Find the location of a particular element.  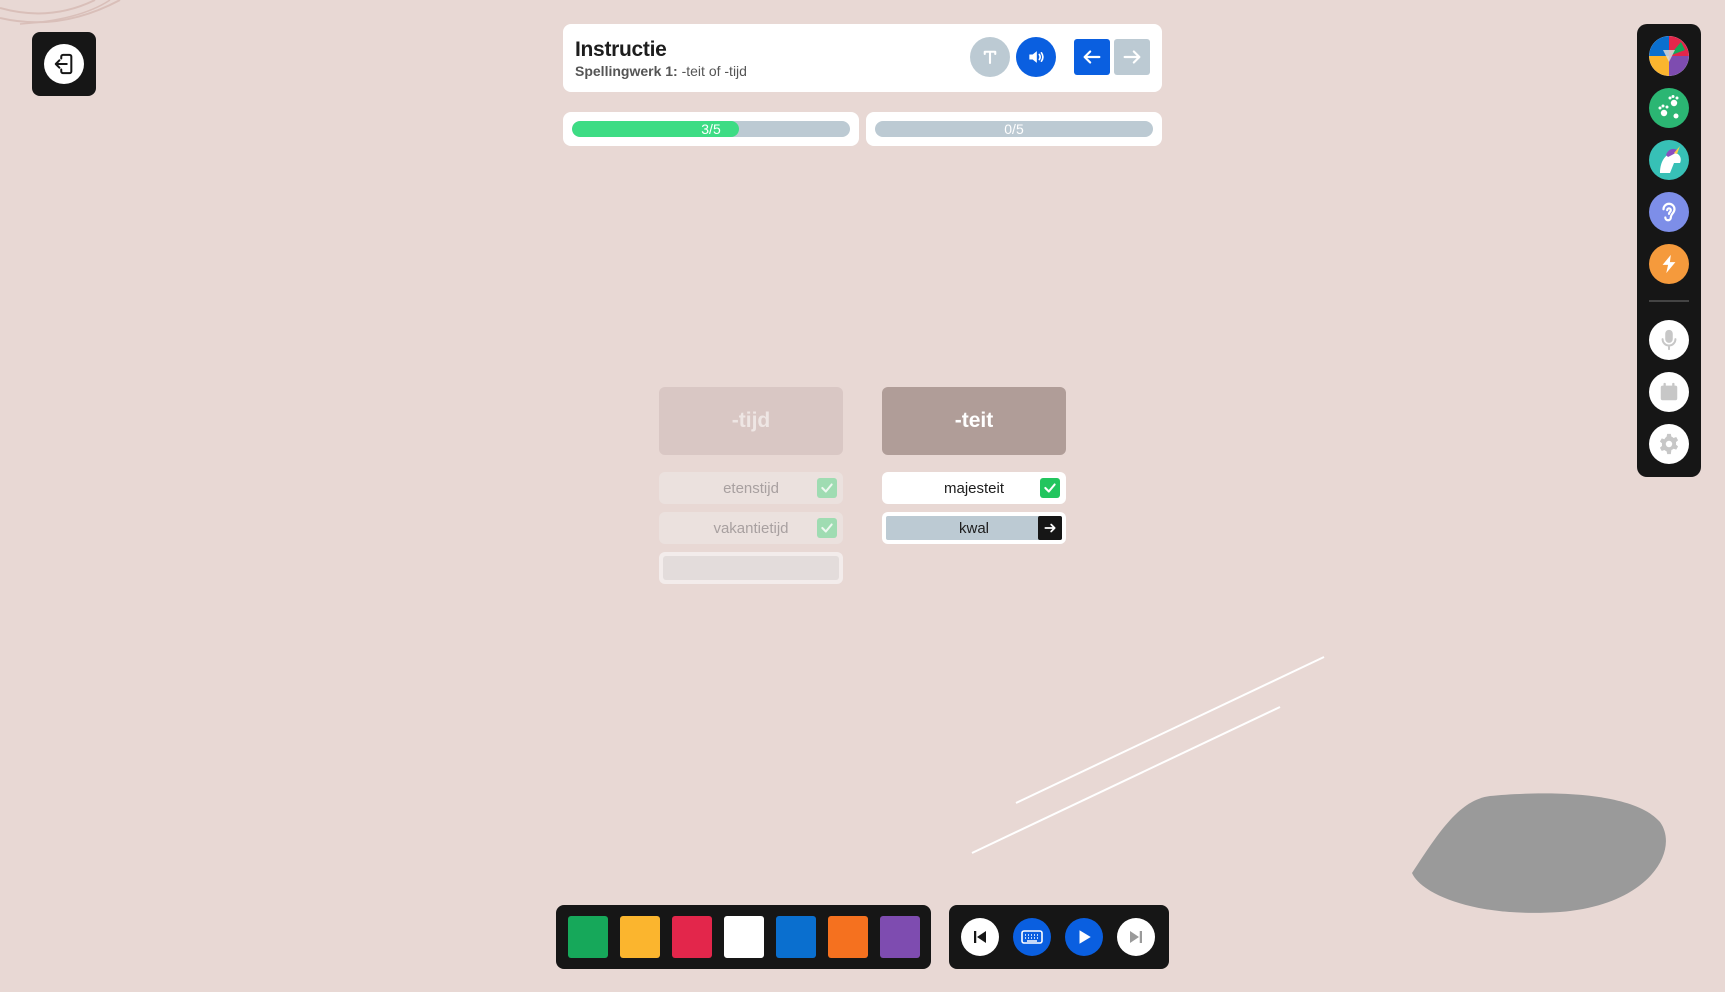

color-palette is located at coordinates (743, 937).